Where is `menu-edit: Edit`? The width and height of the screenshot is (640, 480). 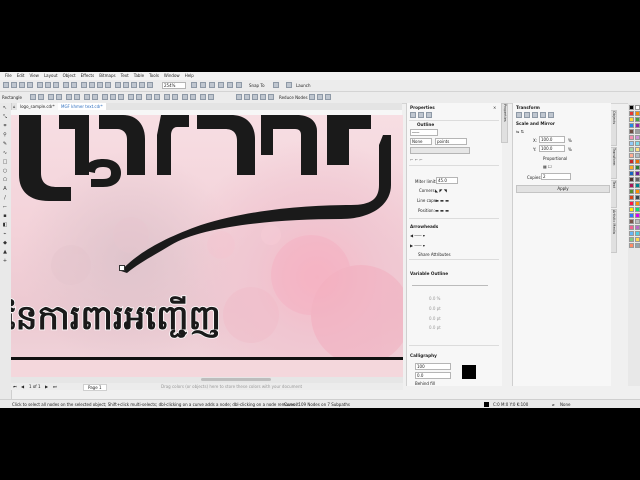
menu-edit: Edit is located at coordinates (21, 76).